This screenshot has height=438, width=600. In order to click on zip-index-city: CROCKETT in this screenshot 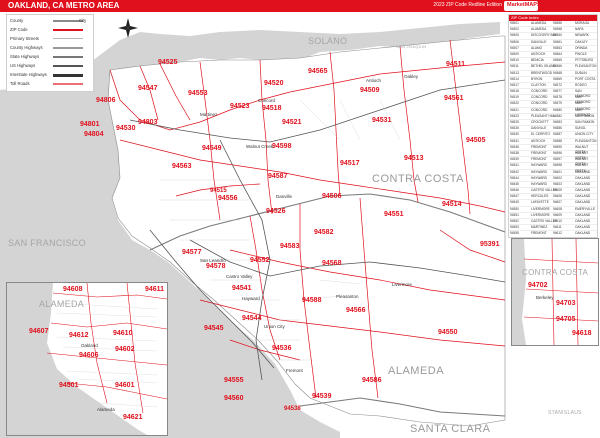, I will do `click(540, 122)`.